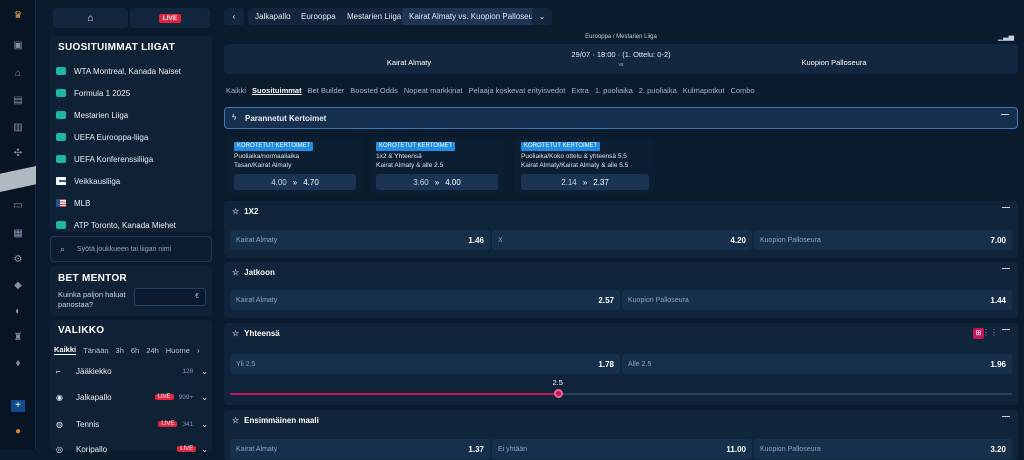  Describe the element at coordinates (92, 115) in the screenshot. I see `league-item: Mestarien Liiga` at that location.